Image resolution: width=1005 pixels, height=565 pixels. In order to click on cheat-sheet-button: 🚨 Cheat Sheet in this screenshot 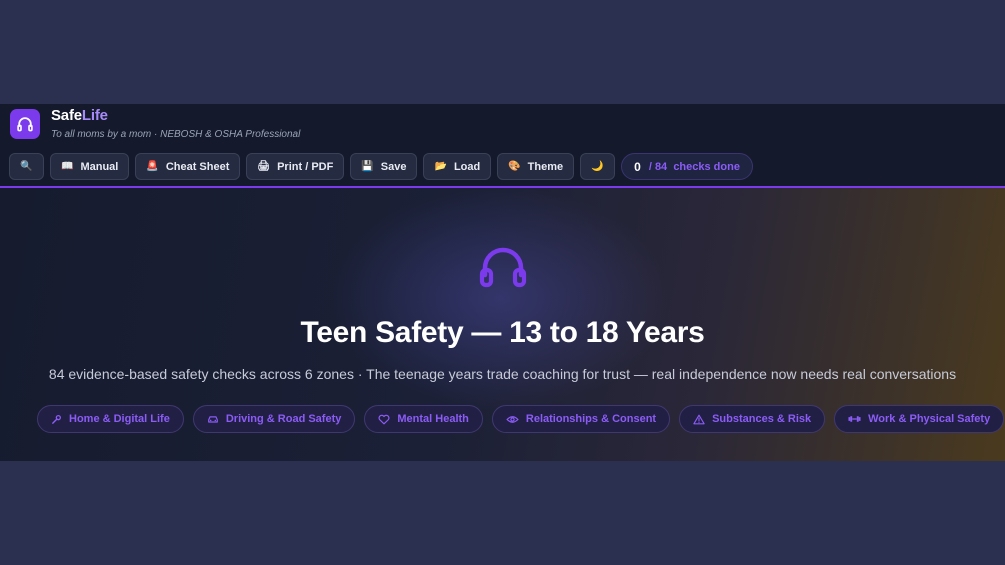, I will do `click(188, 166)`.